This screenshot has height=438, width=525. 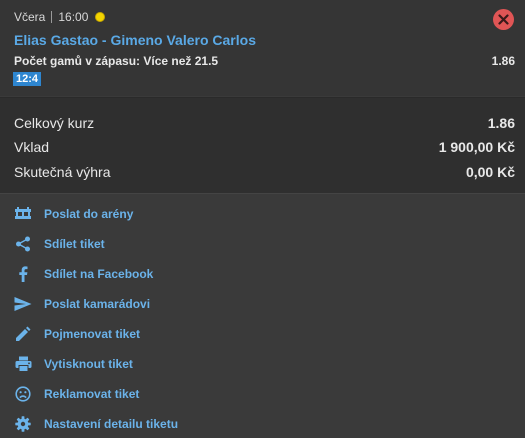 What do you see at coordinates (262, 214) in the screenshot?
I see `send-to-arena-button: Poslat do arény` at bounding box center [262, 214].